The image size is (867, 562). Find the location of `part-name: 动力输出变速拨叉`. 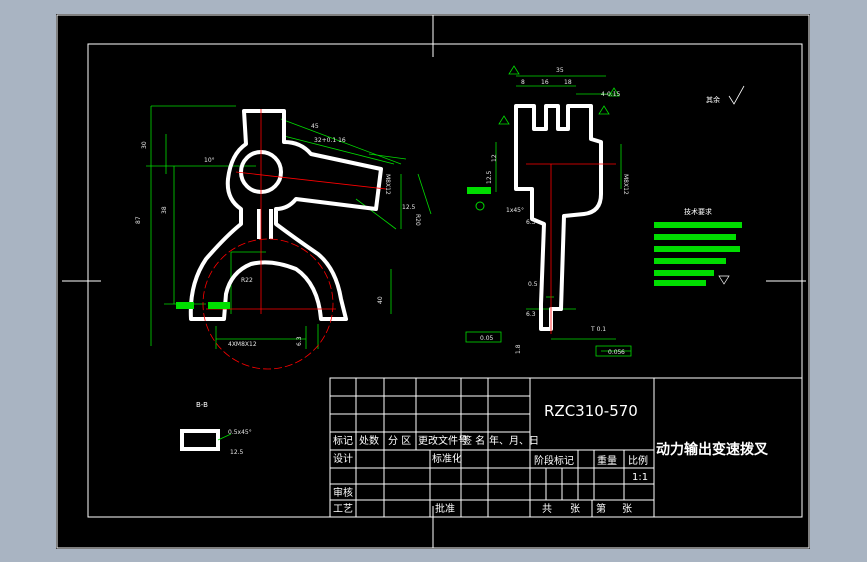

part-name: 动力输出变速拨叉 is located at coordinates (712, 449).